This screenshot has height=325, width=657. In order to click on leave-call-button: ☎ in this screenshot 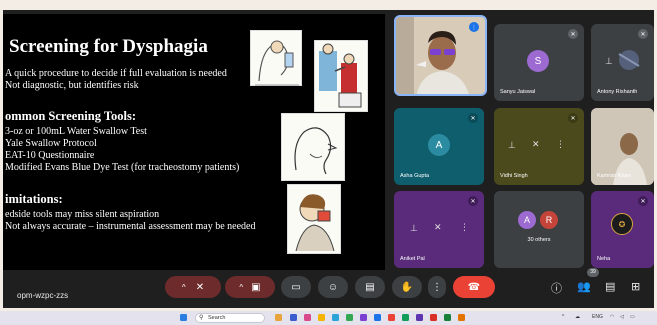, I will do `click(474, 287)`.